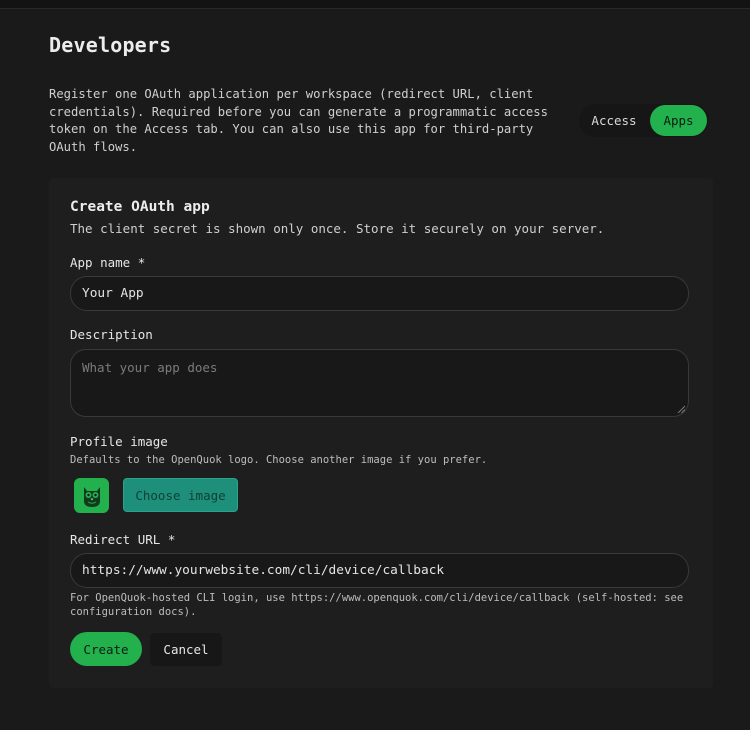  Describe the element at coordinates (106, 649) in the screenshot. I see `create-button: Create` at that location.